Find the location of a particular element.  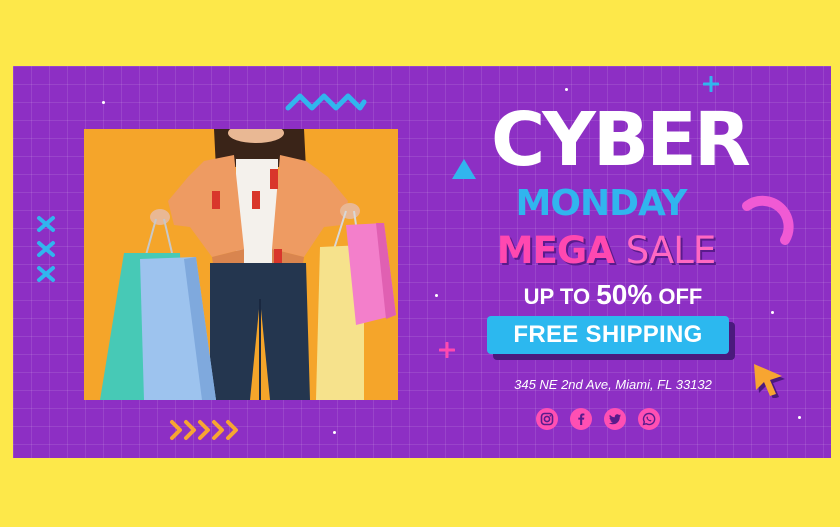

offer-prefix: UP TO is located at coordinates (557, 296).